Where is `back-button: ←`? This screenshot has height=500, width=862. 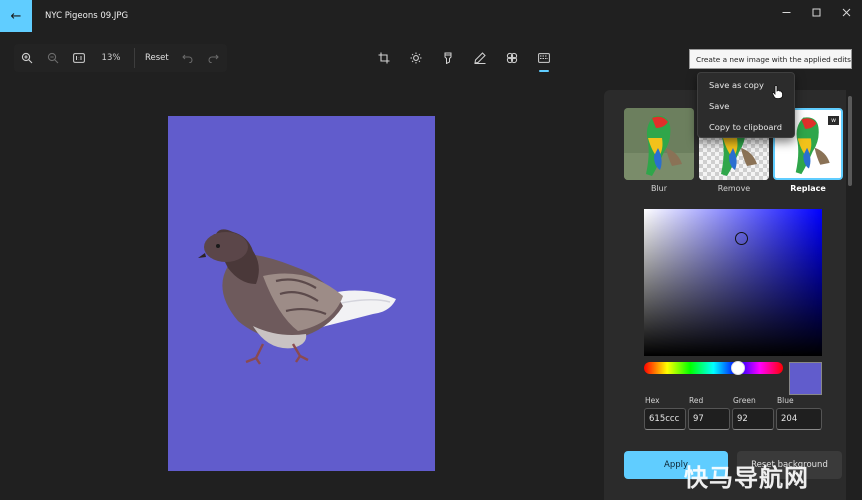
back-button: ← is located at coordinates (16, 16).